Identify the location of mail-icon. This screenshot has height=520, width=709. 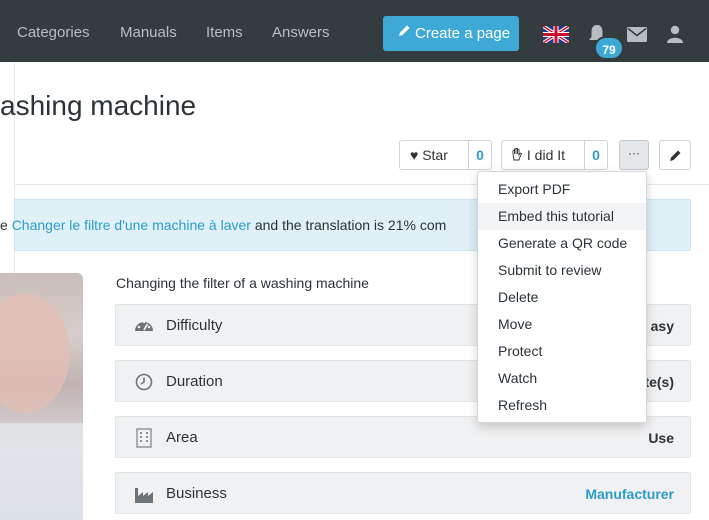
(637, 34).